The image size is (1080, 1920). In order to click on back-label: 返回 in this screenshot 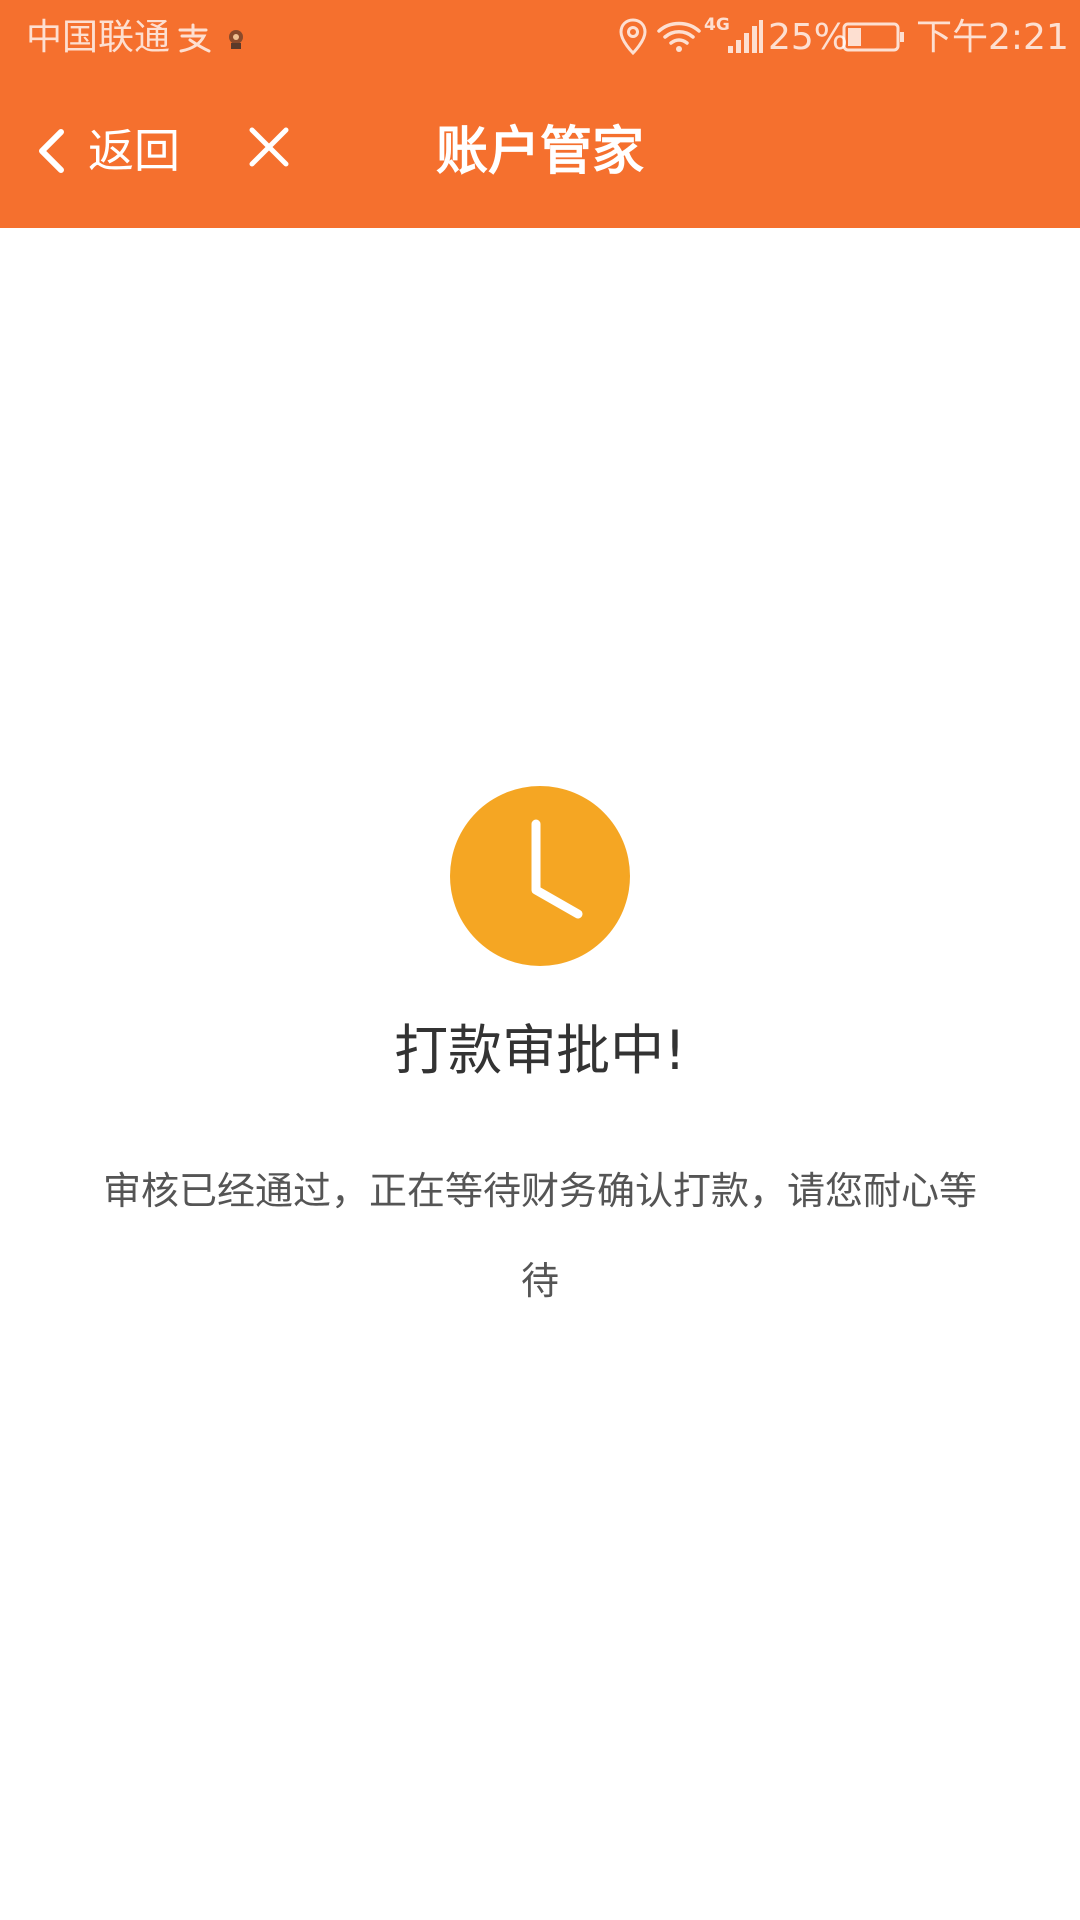, I will do `click(134, 151)`.